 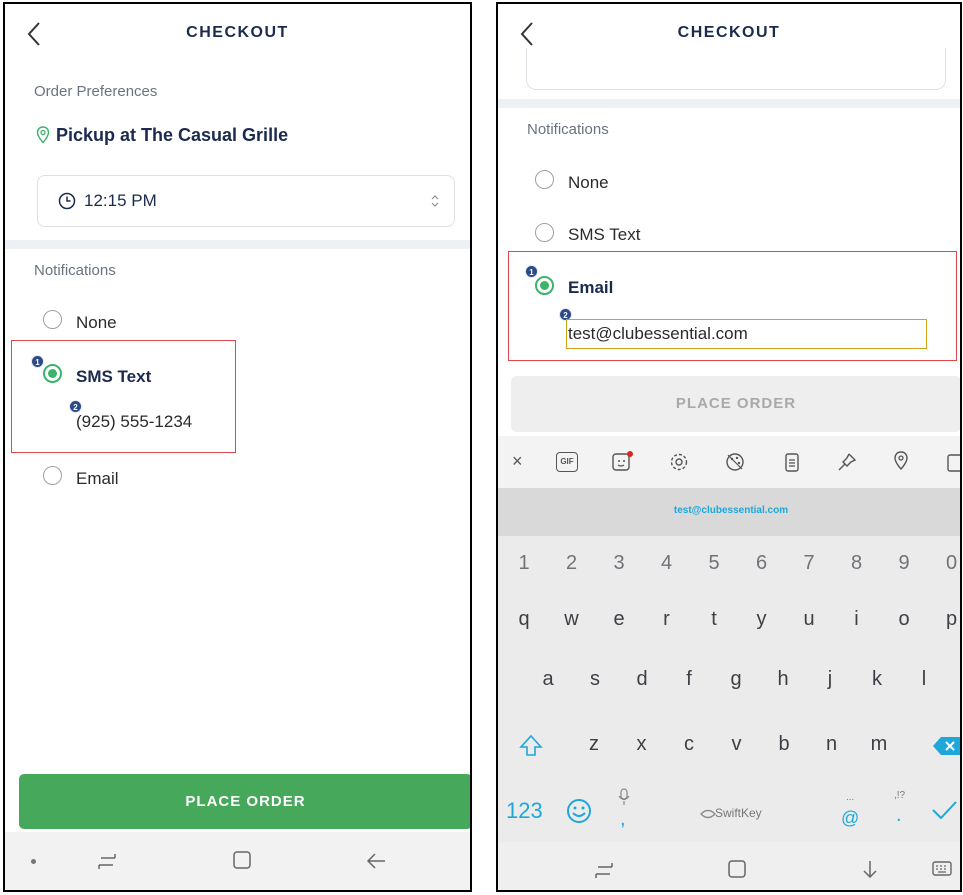 What do you see at coordinates (679, 462) in the screenshot?
I see `settings-gear-icon` at bounding box center [679, 462].